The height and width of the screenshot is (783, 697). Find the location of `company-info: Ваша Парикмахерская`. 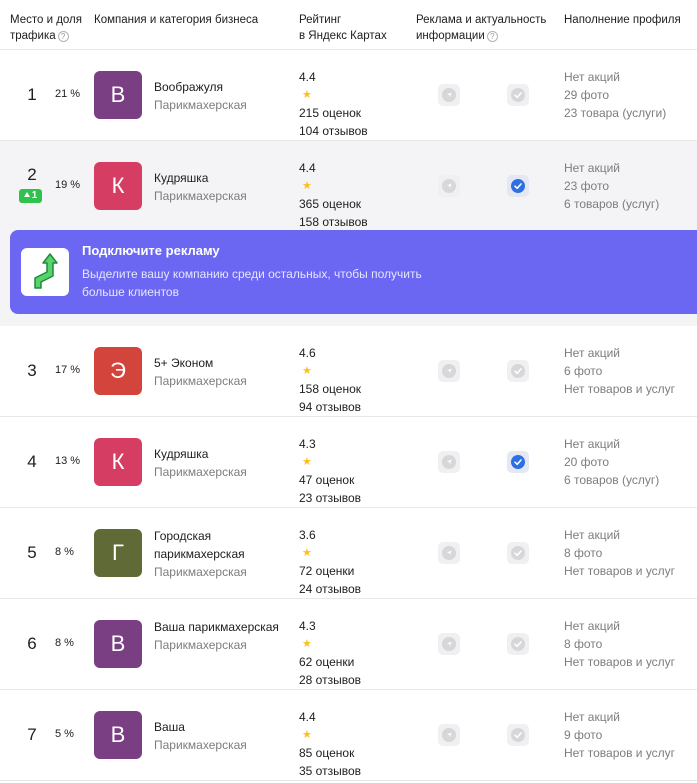

company-info: Ваша Парикмахерская is located at coordinates (221, 736).